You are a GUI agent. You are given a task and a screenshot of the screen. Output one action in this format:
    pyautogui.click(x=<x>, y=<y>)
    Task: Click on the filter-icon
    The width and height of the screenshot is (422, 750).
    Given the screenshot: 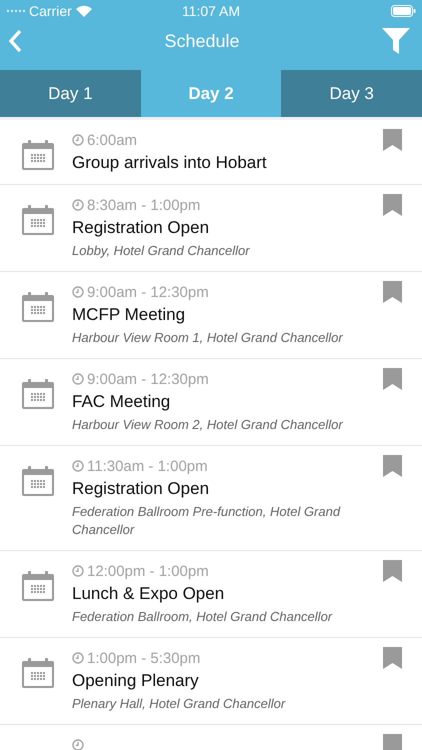 What is the action you would take?
    pyautogui.click(x=396, y=41)
    